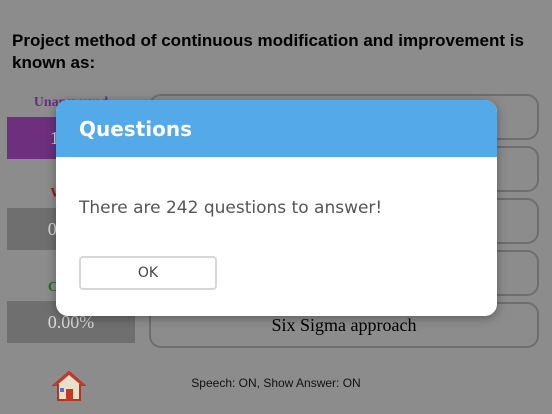  I want to click on dialog-message: There are 242 questions to answer!, so click(231, 208).